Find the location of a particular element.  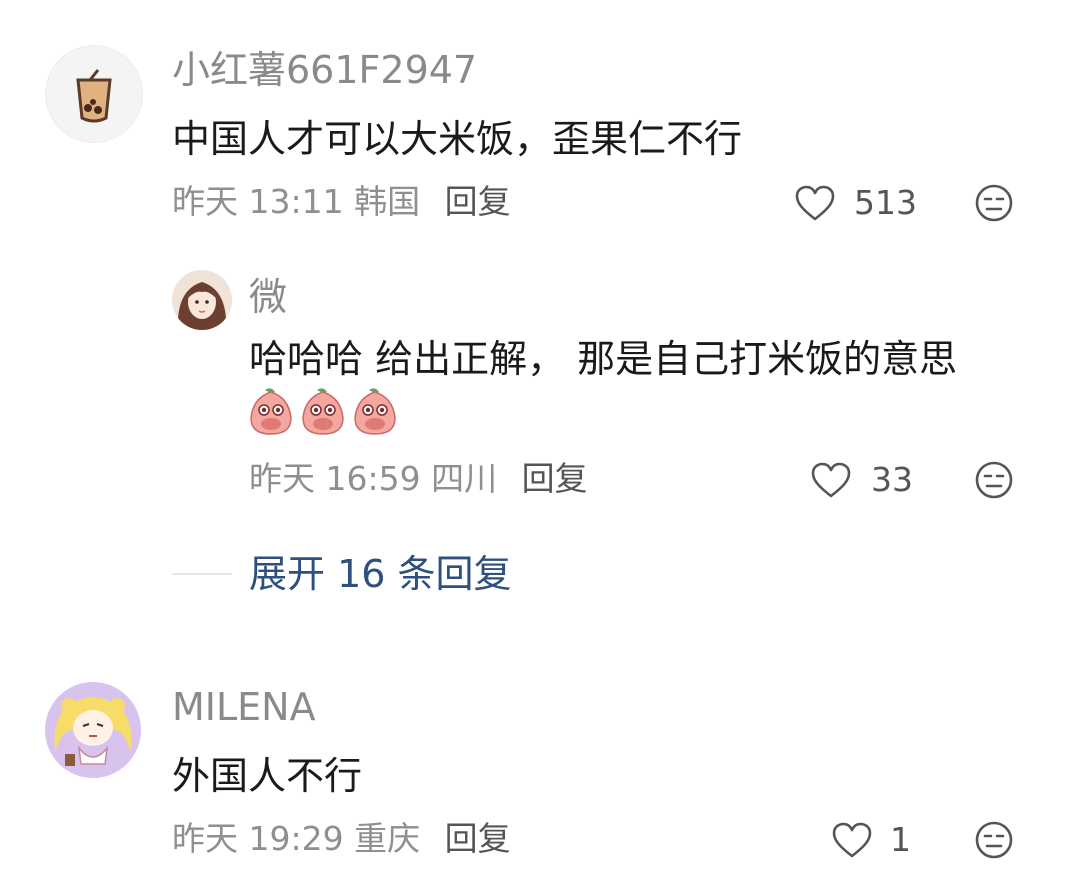

username: MILENA is located at coordinates (244, 707).